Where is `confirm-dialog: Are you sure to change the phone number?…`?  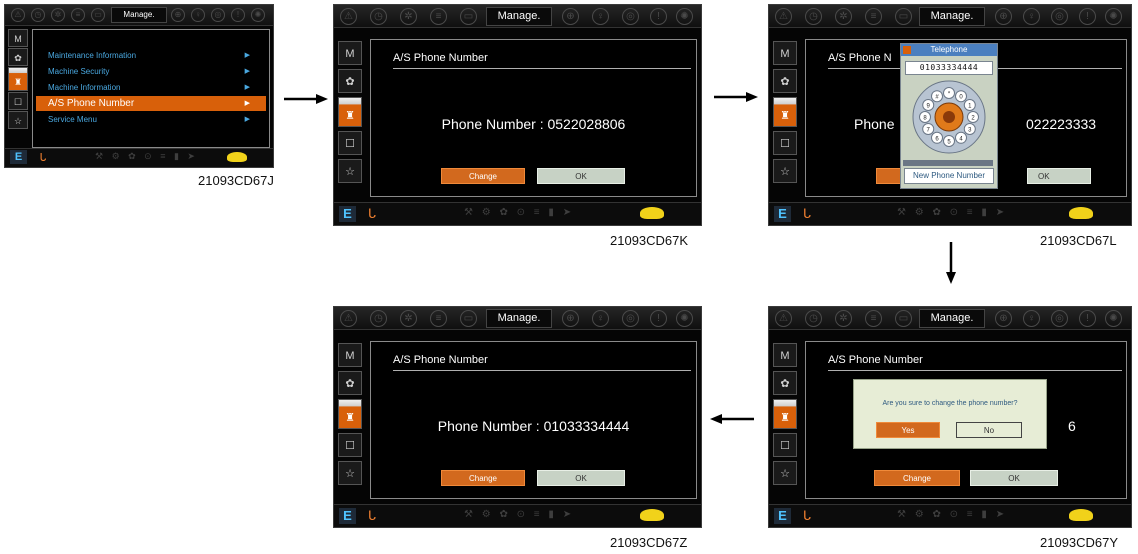 confirm-dialog: Are you sure to change the phone number?… is located at coordinates (950, 414).